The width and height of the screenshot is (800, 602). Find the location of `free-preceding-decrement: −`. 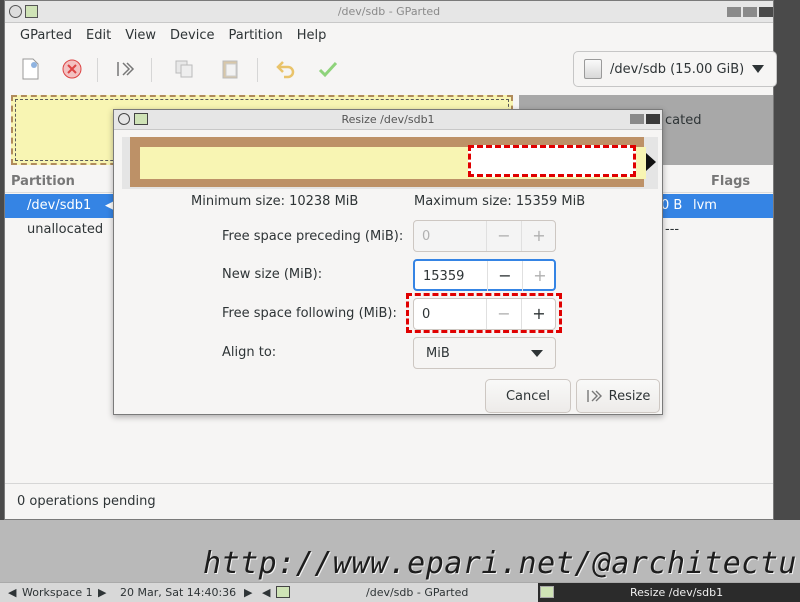

free-preceding-decrement: − is located at coordinates (503, 236).